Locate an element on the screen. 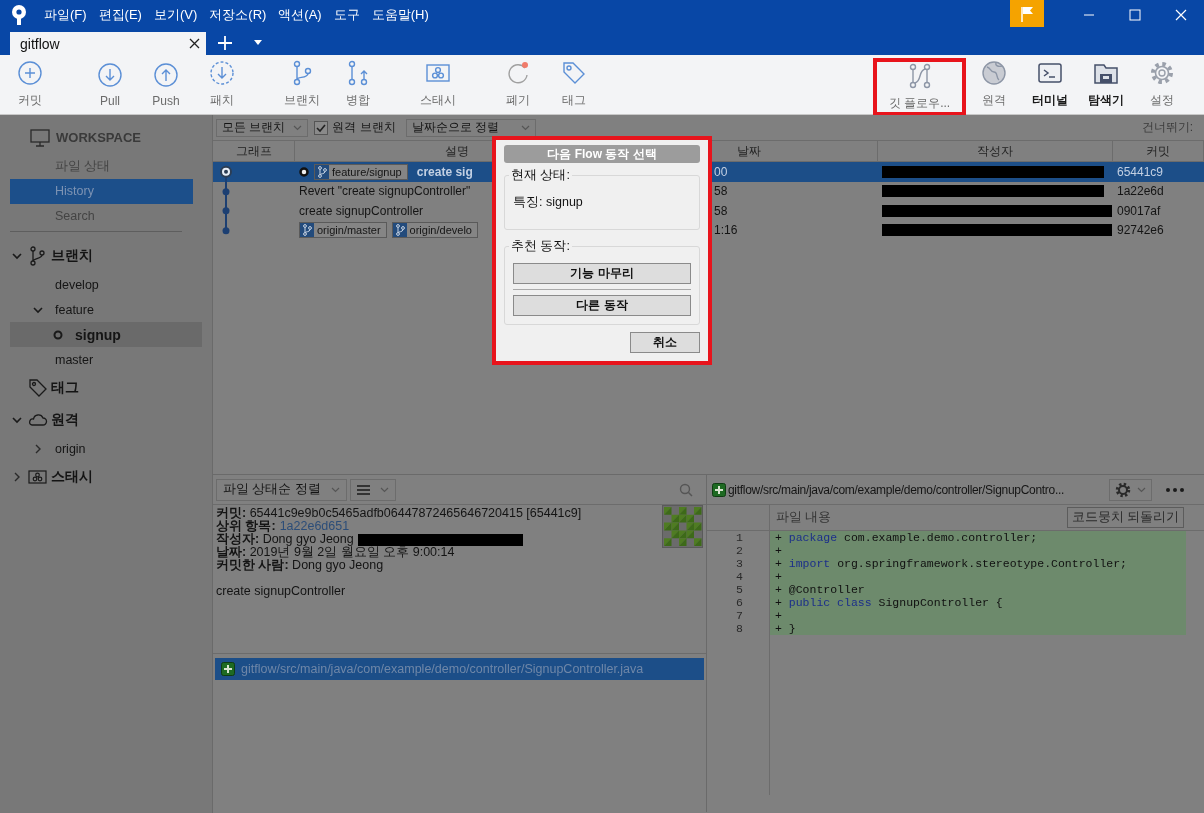  add-tab-icon is located at coordinates (225, 42).